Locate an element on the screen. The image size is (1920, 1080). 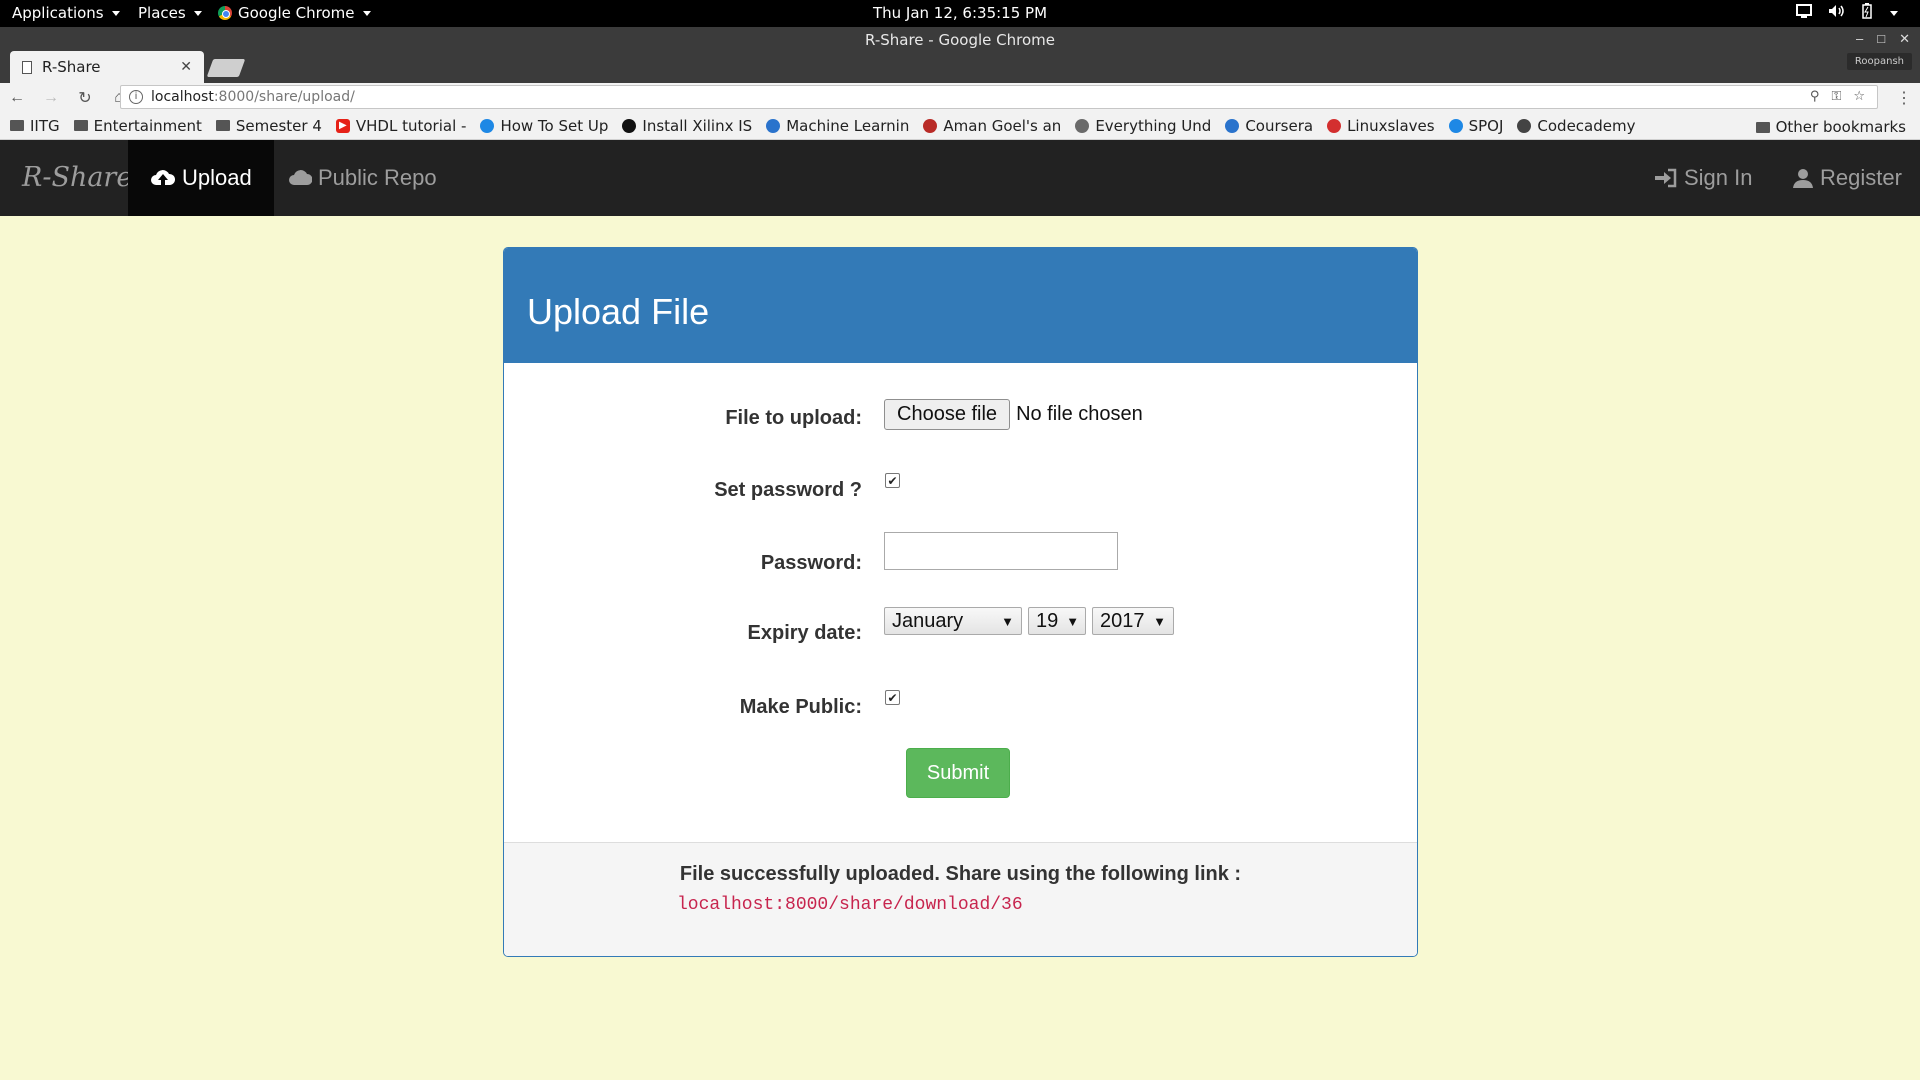
page-icon is located at coordinates (27, 67).